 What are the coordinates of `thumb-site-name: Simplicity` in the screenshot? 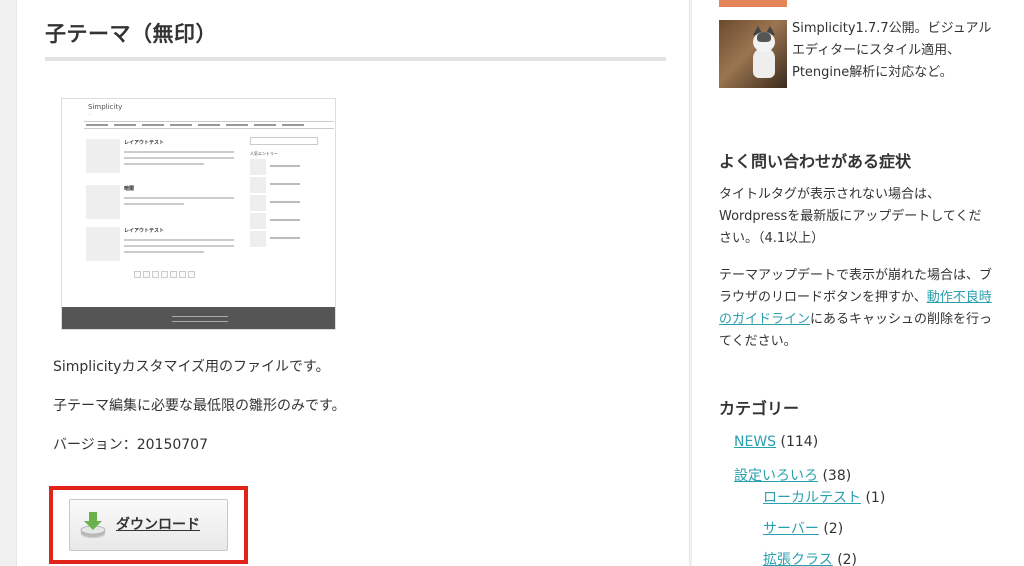 It's located at (105, 107).